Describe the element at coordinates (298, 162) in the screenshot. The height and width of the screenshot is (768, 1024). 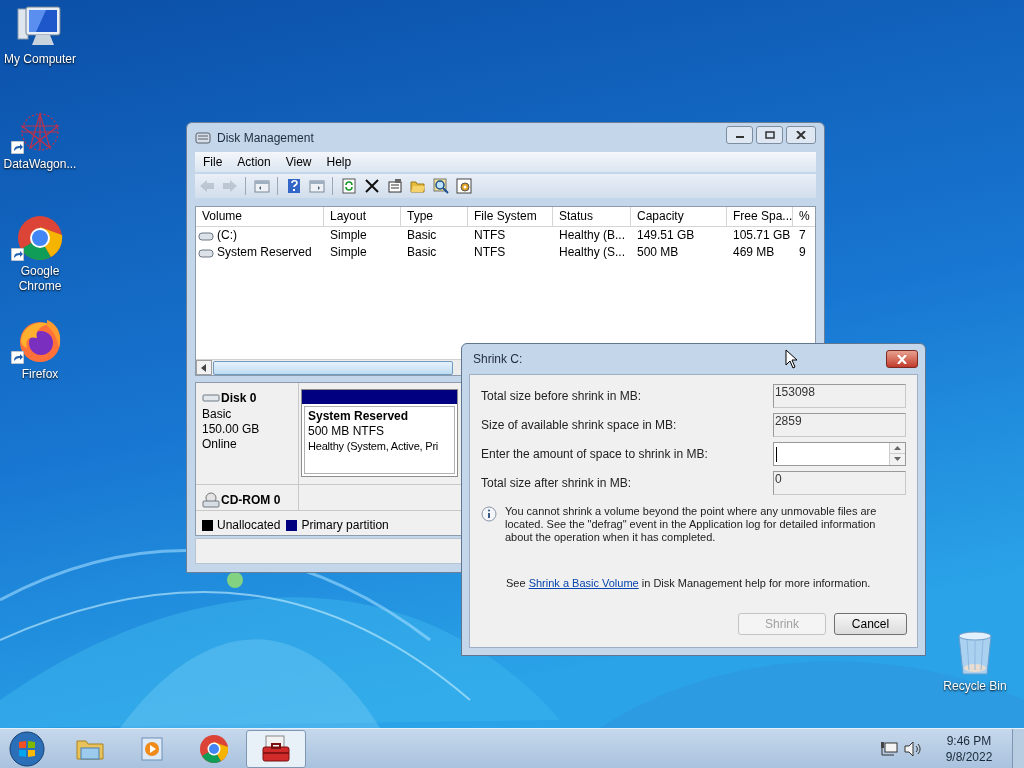
I see `menu-item: View` at that location.